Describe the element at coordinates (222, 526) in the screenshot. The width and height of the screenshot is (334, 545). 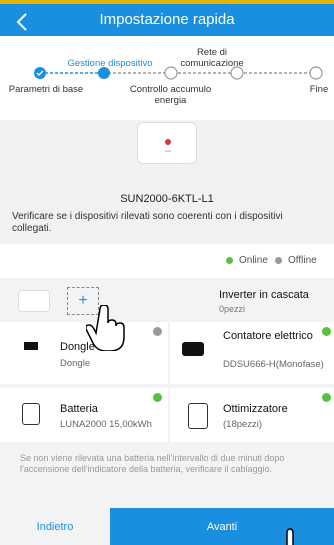
I see `next-button: Avanti` at that location.